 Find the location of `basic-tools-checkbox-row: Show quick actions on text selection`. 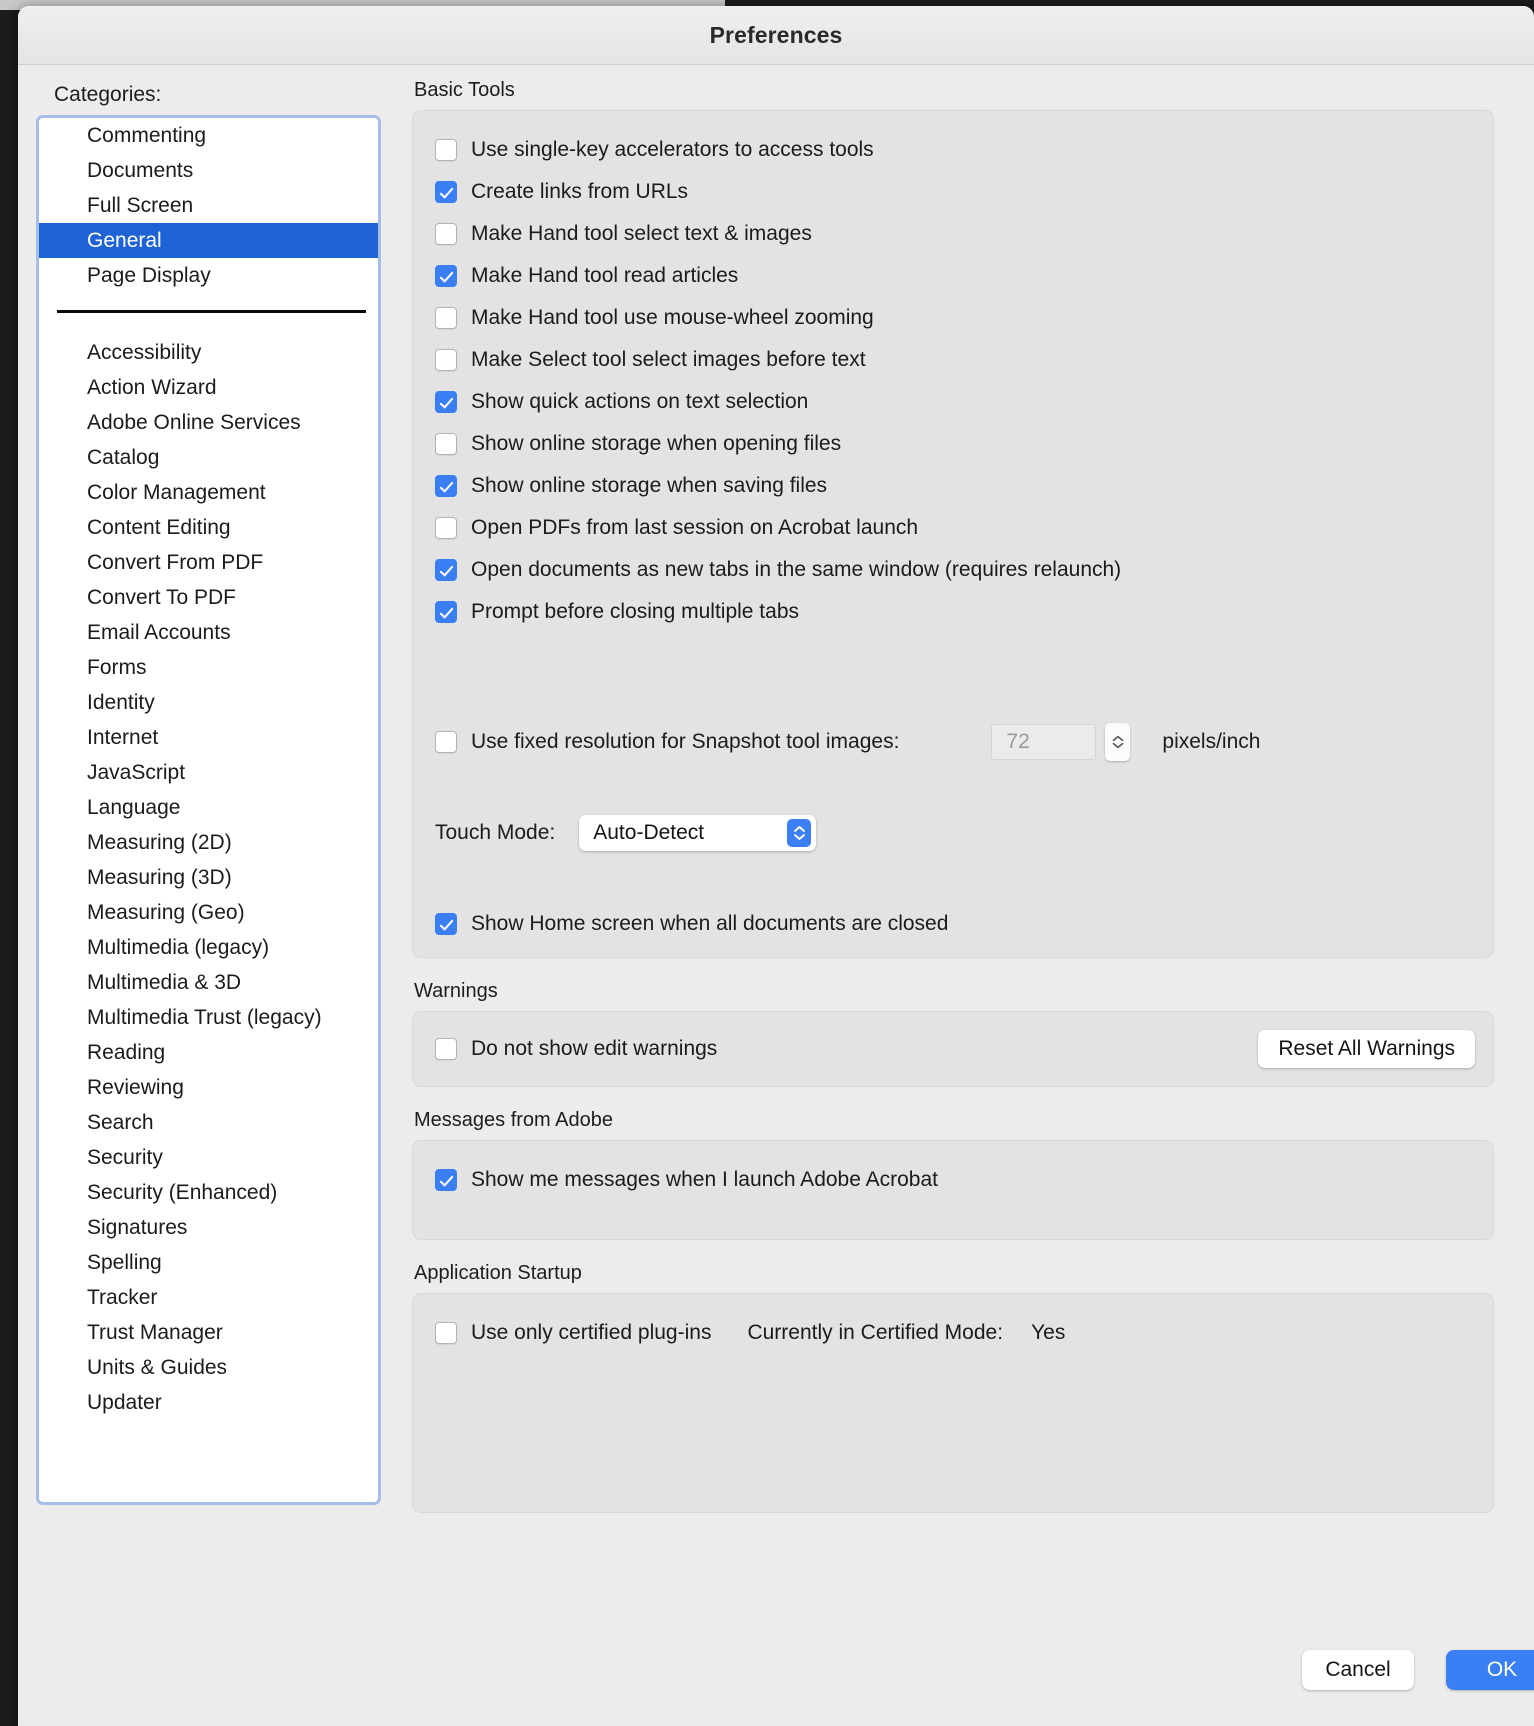

basic-tools-checkbox-row: Show quick actions on text selection is located at coordinates (953, 402).